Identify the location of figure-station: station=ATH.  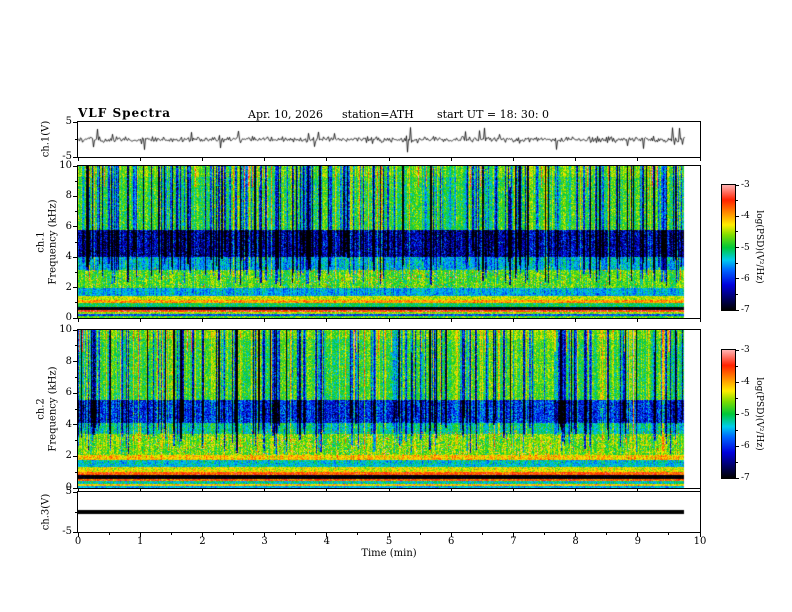
(378, 114).